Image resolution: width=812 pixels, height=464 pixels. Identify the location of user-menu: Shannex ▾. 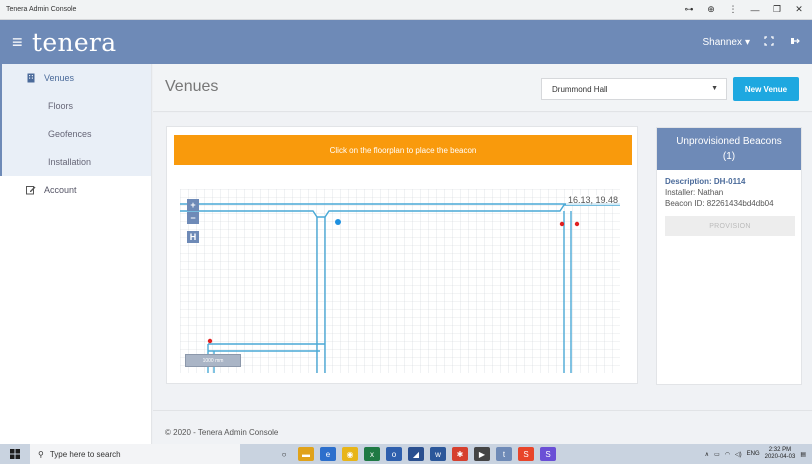
(726, 42).